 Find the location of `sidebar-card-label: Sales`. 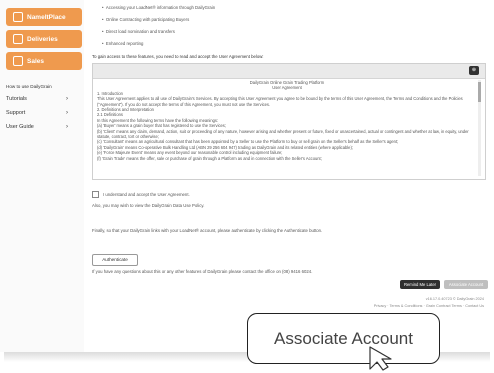

sidebar-card-label: Sales is located at coordinates (35, 61).